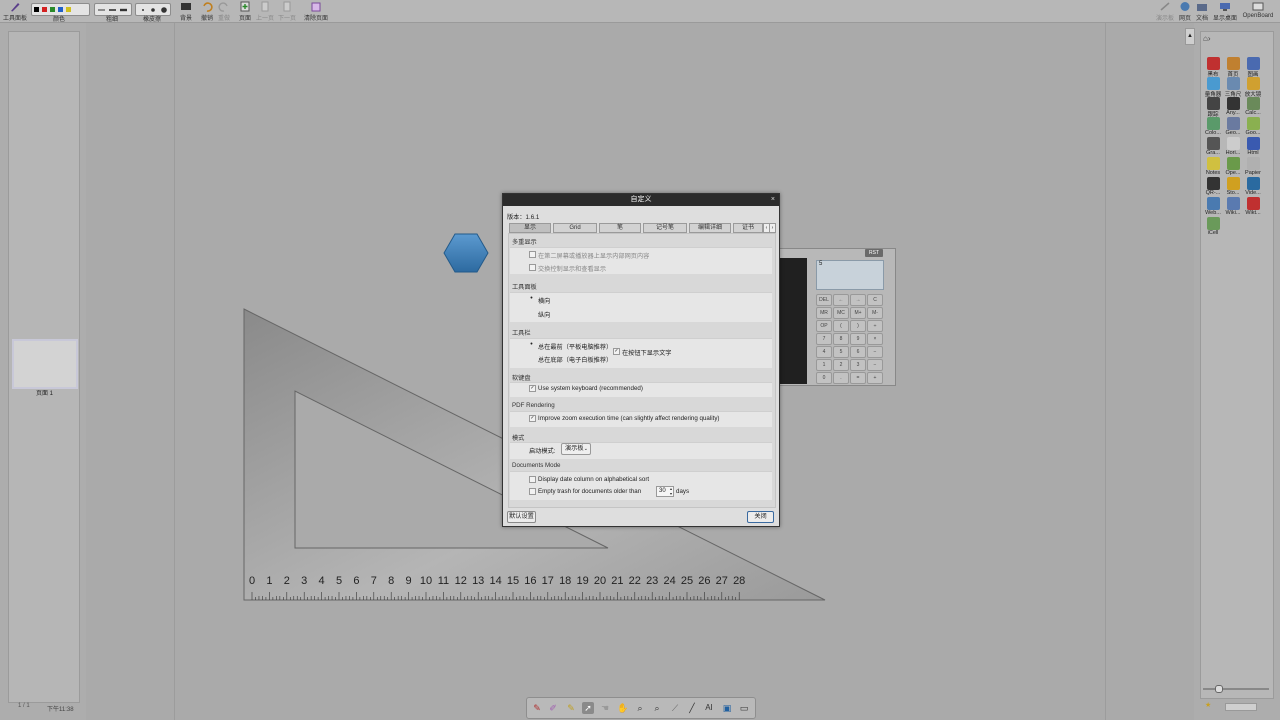  Describe the element at coordinates (665, 228) in the screenshot. I see `tab-marker: 记号笔` at that location.